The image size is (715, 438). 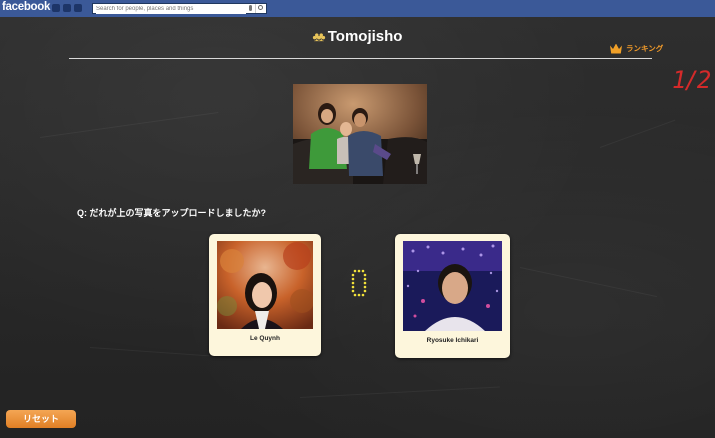 What do you see at coordinates (78, 8) in the screenshot?
I see `notifications-icon` at bounding box center [78, 8].